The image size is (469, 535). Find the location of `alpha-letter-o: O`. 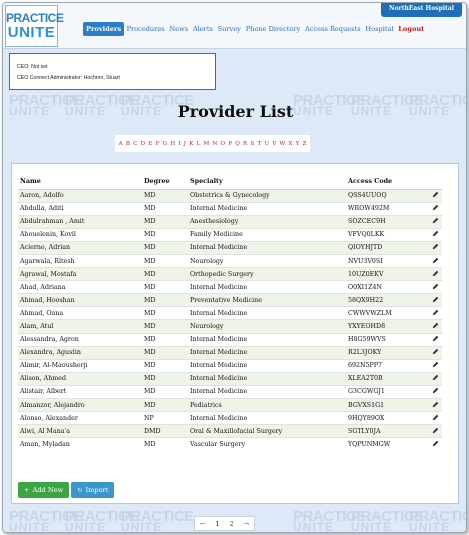

alpha-letter-o: O is located at coordinates (223, 144).